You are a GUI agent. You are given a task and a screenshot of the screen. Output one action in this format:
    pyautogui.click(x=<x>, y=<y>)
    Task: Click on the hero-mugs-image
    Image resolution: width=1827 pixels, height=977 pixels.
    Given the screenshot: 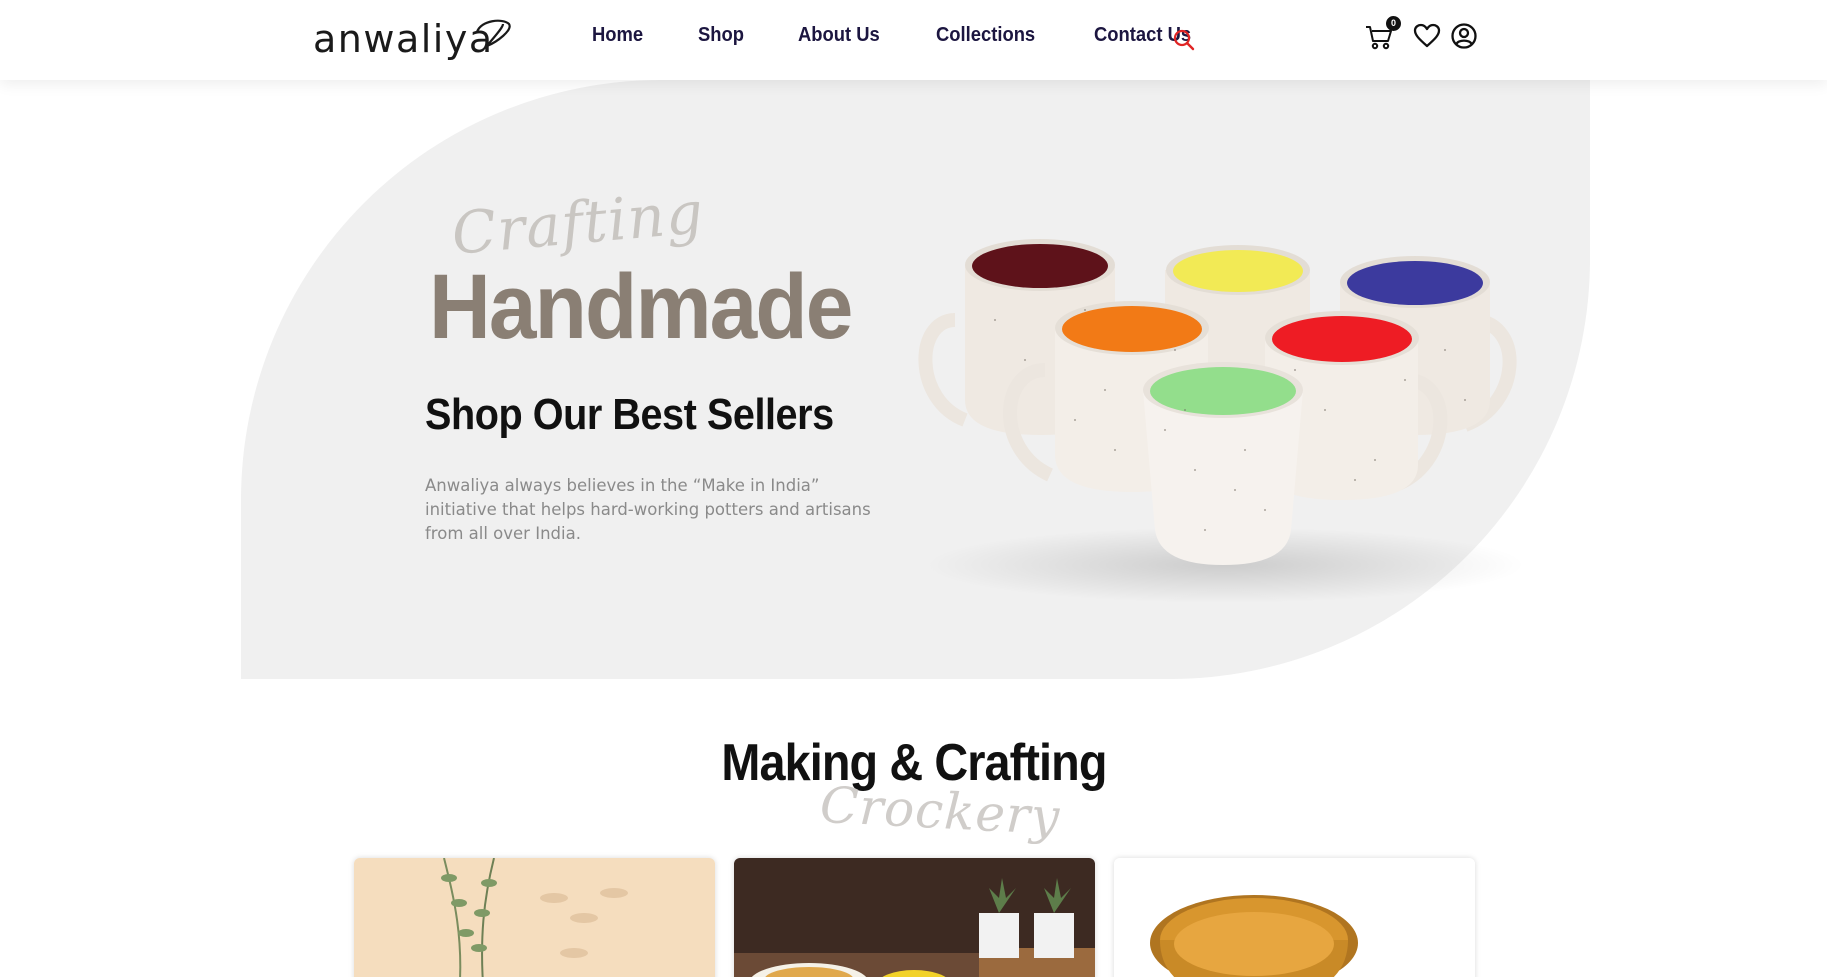 What is the action you would take?
    pyautogui.click(x=1221, y=421)
    